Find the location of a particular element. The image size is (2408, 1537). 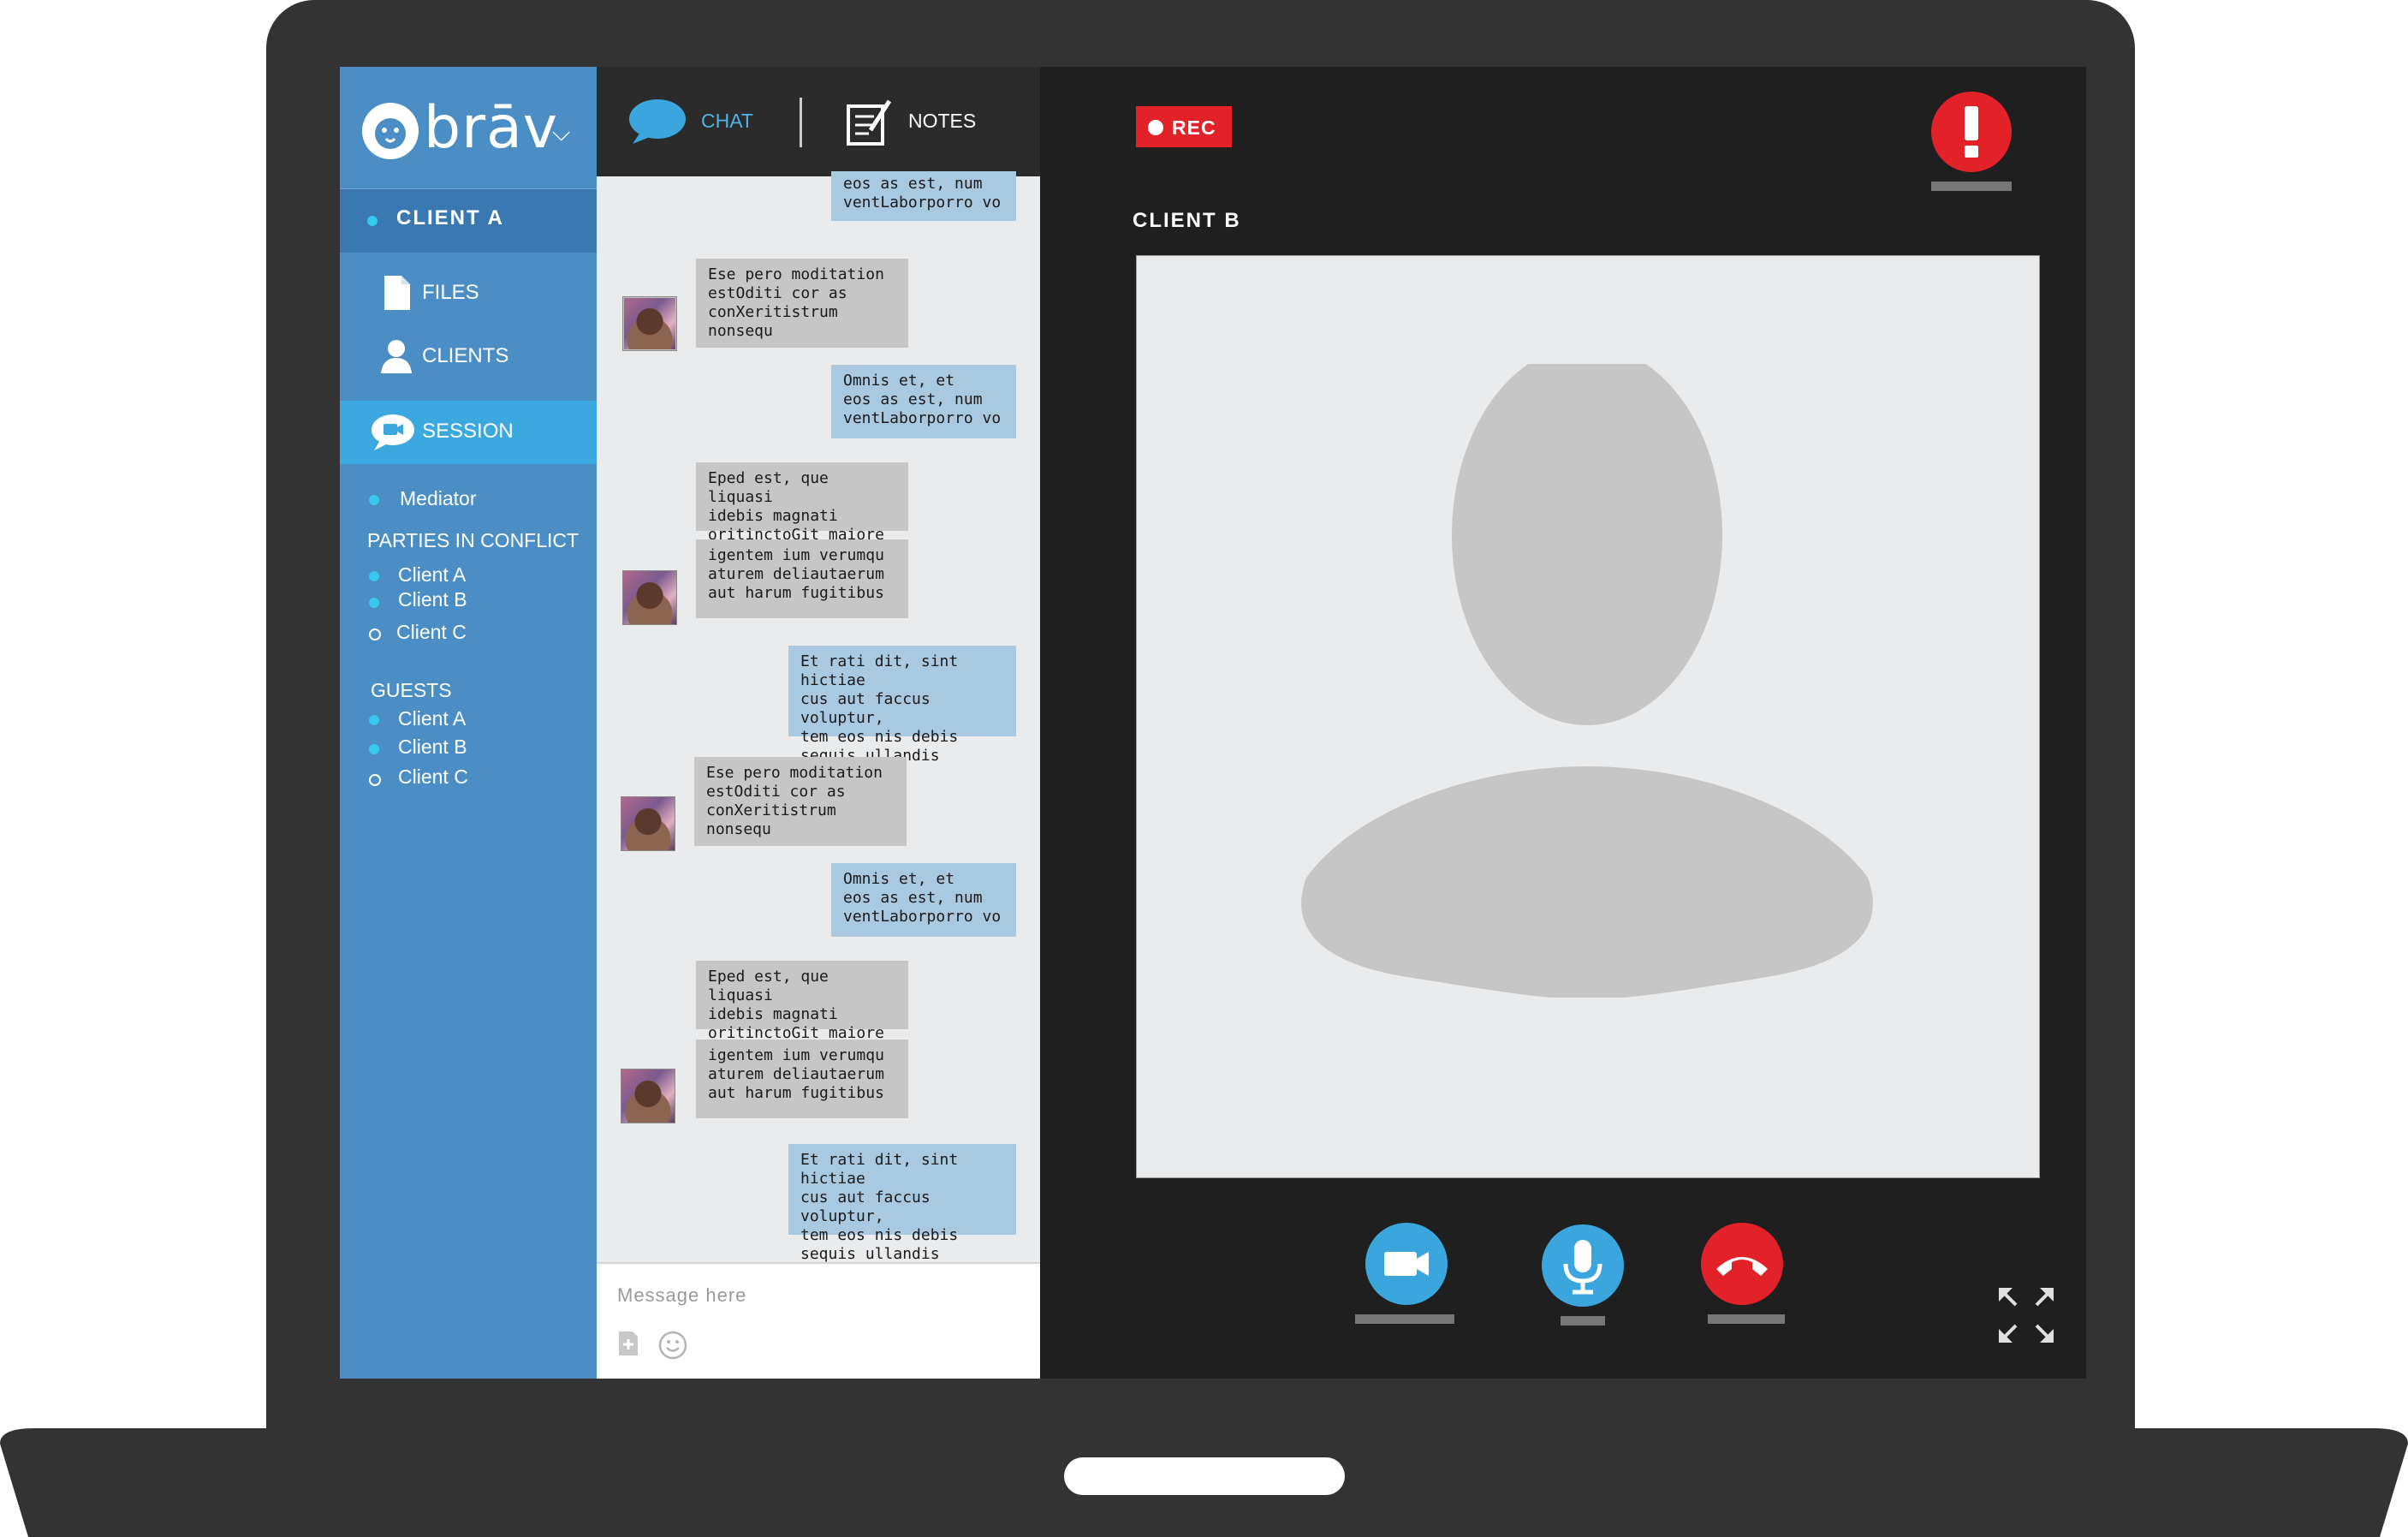

parties-heading: PARTIES IN CONFLICT is located at coordinates (473, 540).